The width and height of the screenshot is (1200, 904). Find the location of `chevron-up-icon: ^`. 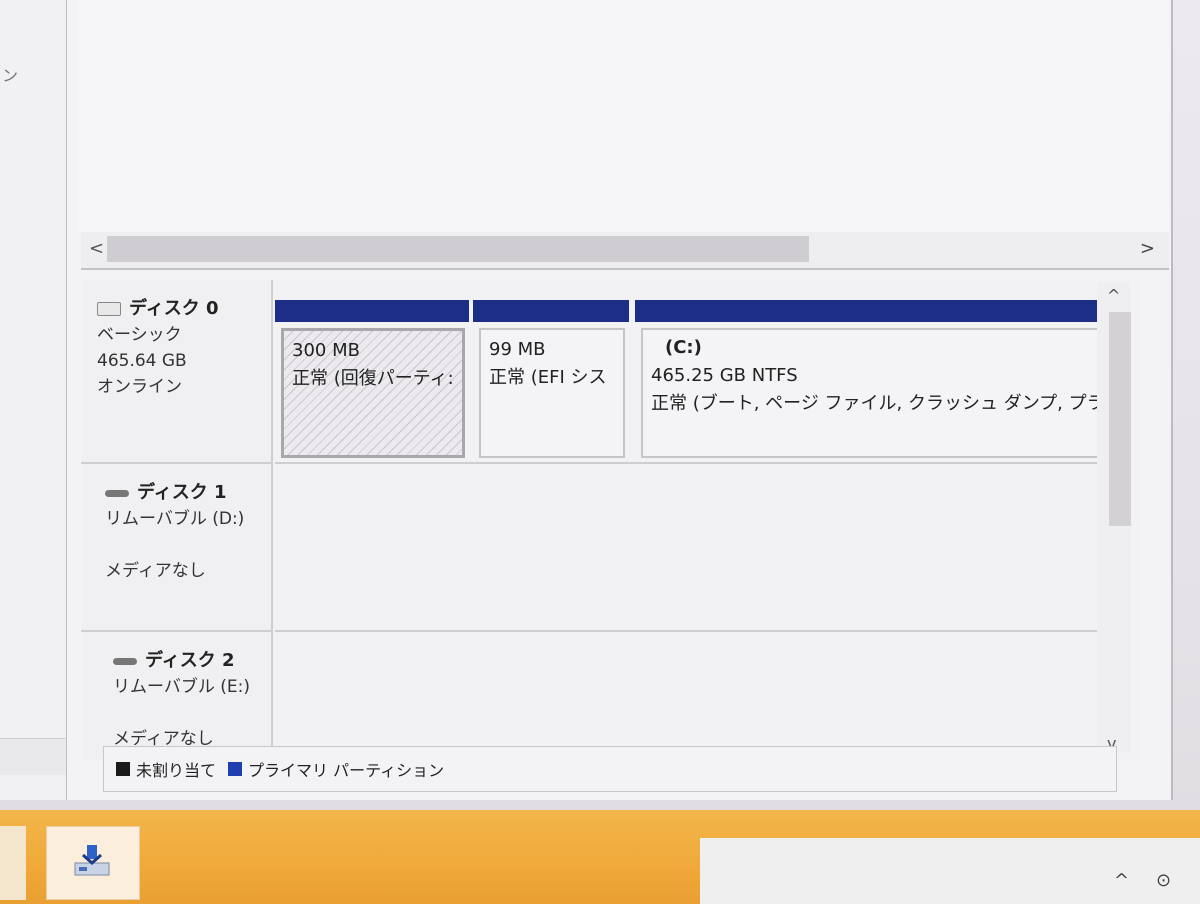

chevron-up-icon: ^ is located at coordinates (1121, 880).